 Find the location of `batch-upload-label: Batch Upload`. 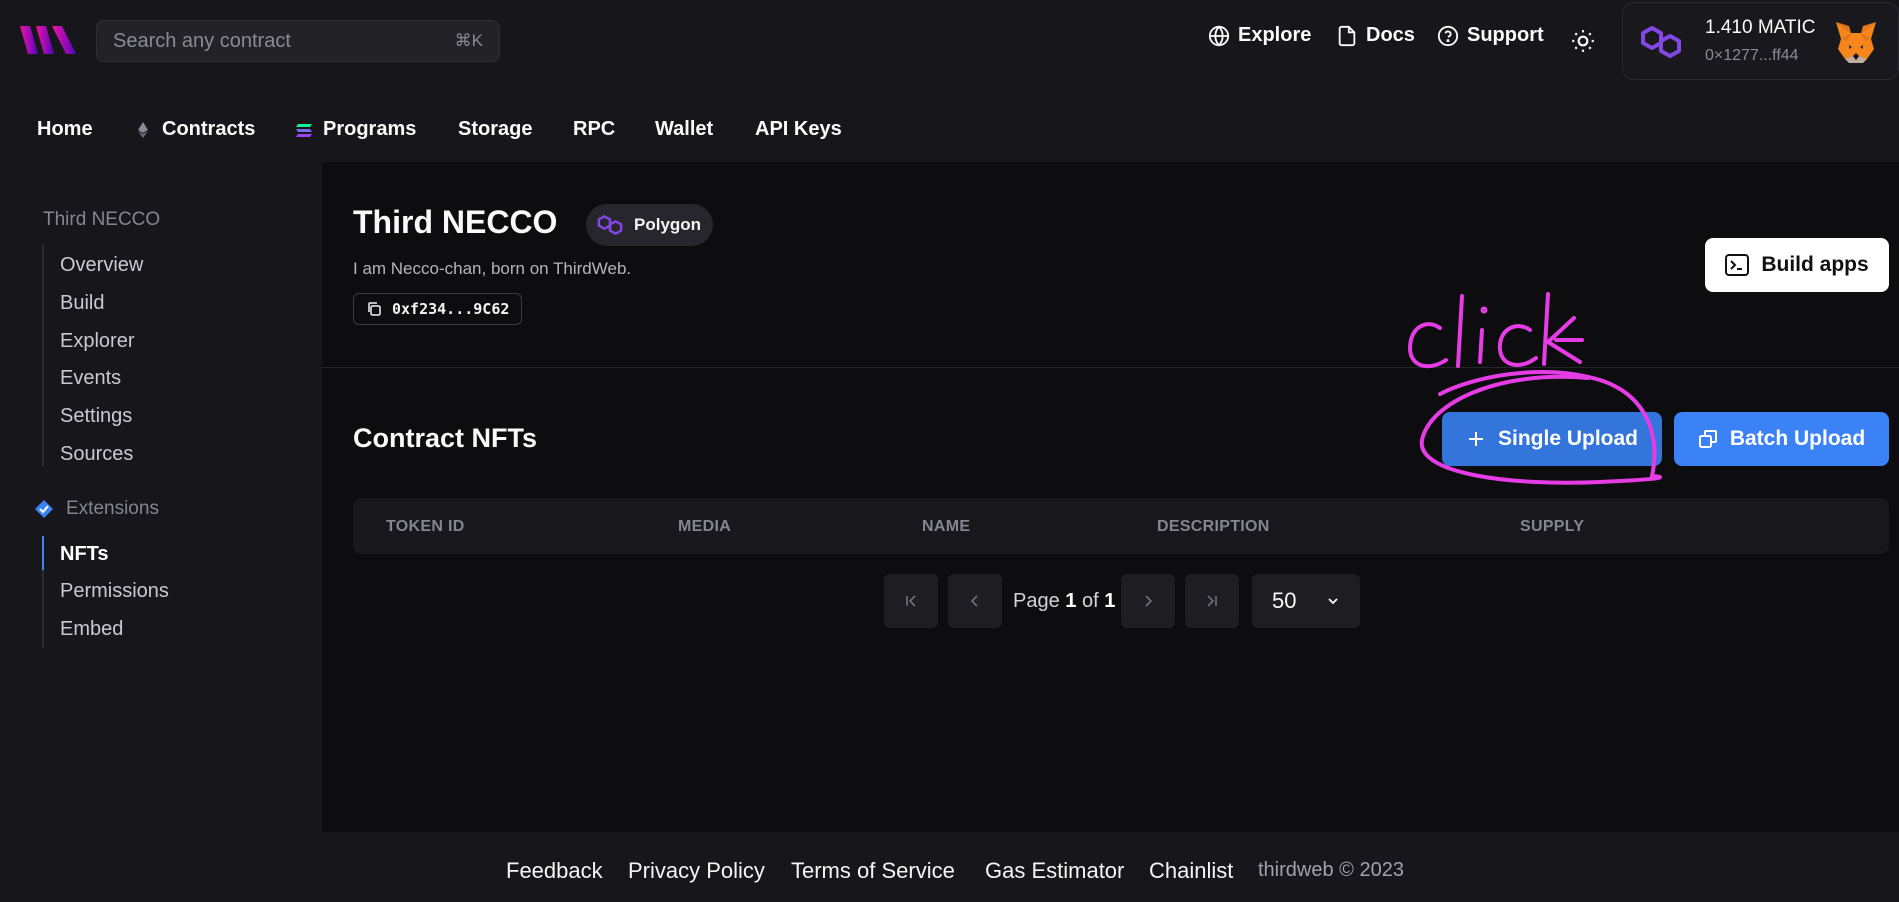

batch-upload-label: Batch Upload is located at coordinates (1797, 438).